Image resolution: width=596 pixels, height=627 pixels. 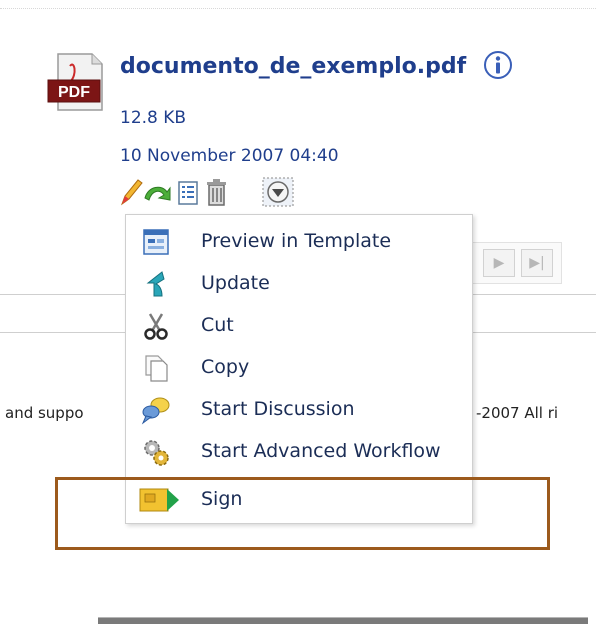 I want to click on dropdown-menu-icon, so click(x=278, y=192).